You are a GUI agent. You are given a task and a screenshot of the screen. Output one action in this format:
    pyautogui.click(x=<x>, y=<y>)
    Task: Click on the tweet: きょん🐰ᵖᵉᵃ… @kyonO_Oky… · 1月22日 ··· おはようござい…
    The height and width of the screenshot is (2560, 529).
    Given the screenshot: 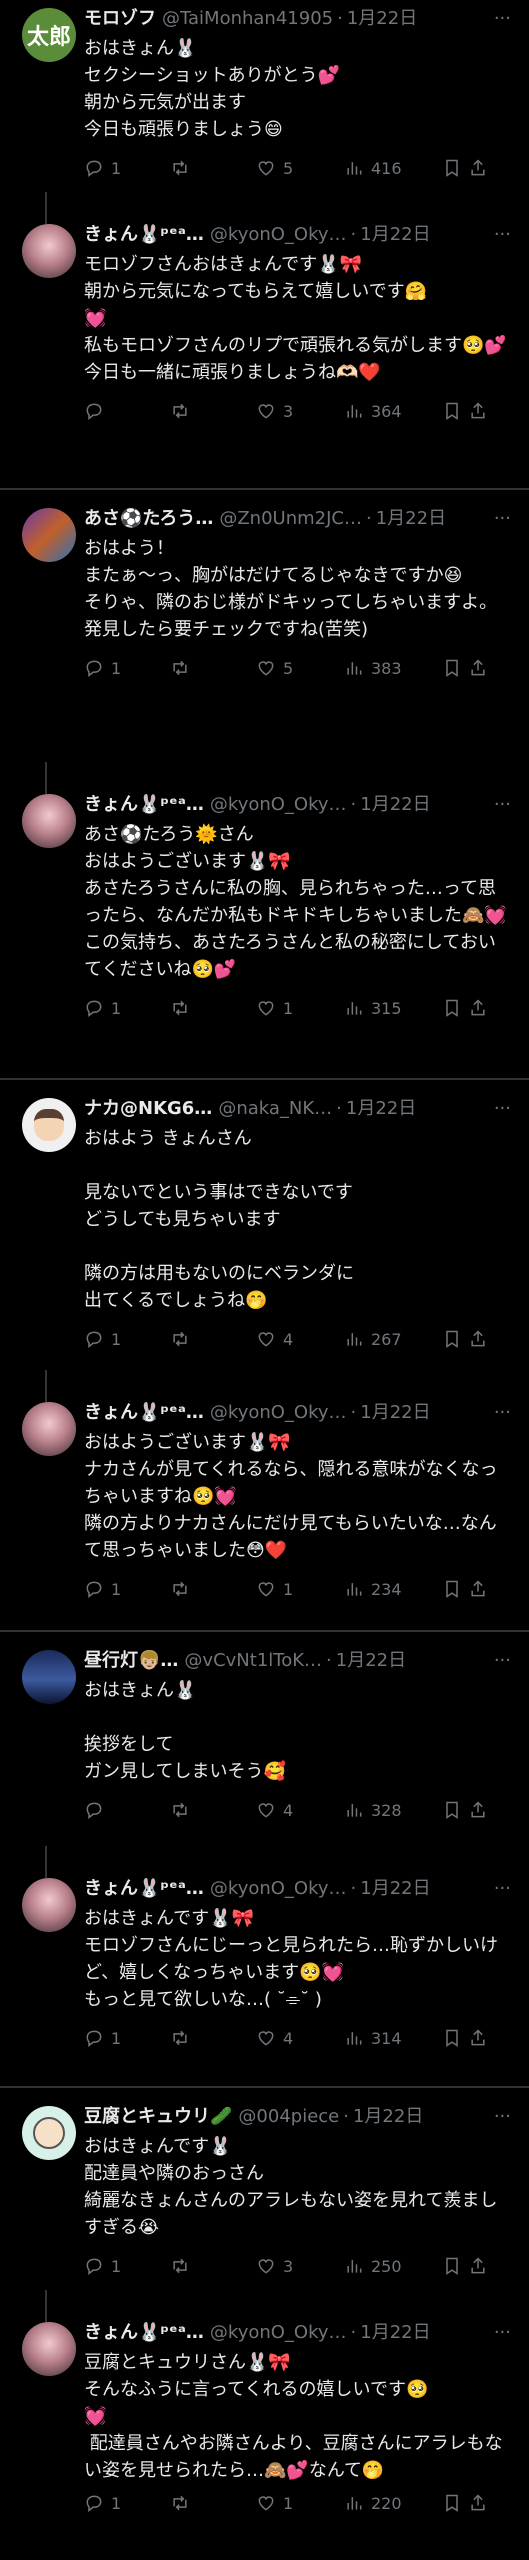 What is the action you would take?
    pyautogui.click(x=264, y=1486)
    